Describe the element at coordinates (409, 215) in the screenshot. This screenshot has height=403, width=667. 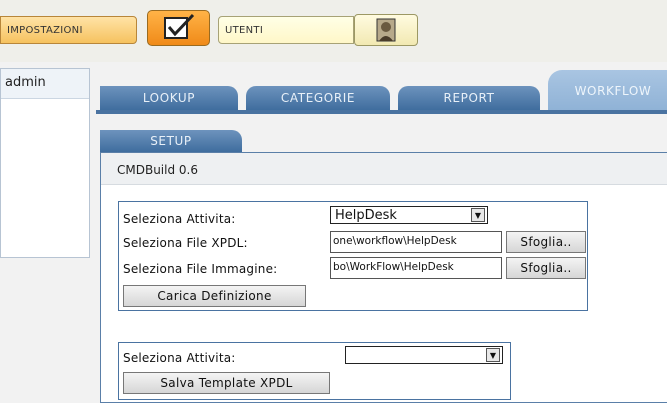
I see `activity-select: HelpDesk ▼` at that location.